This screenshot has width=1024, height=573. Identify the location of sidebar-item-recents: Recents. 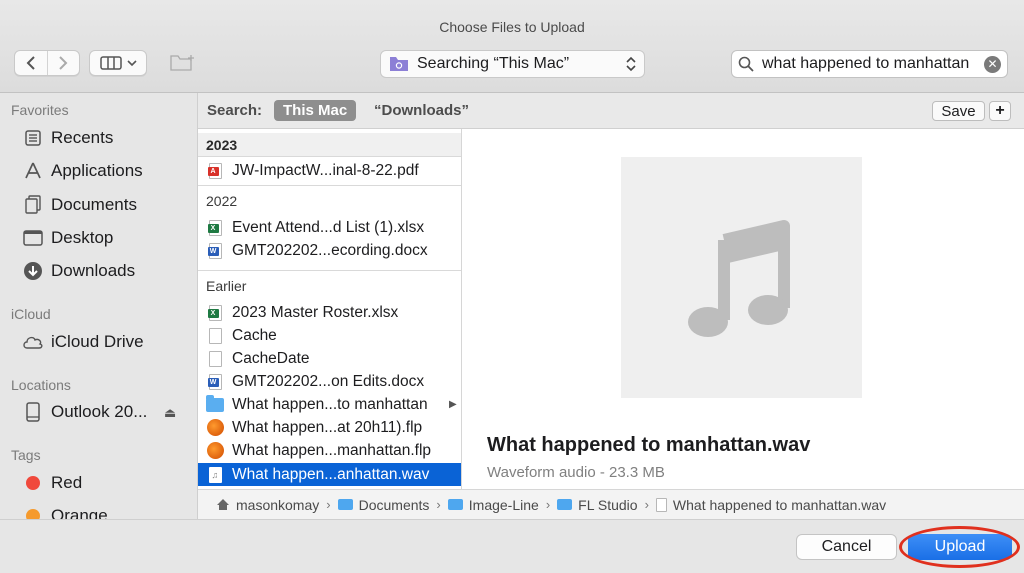
(67, 138).